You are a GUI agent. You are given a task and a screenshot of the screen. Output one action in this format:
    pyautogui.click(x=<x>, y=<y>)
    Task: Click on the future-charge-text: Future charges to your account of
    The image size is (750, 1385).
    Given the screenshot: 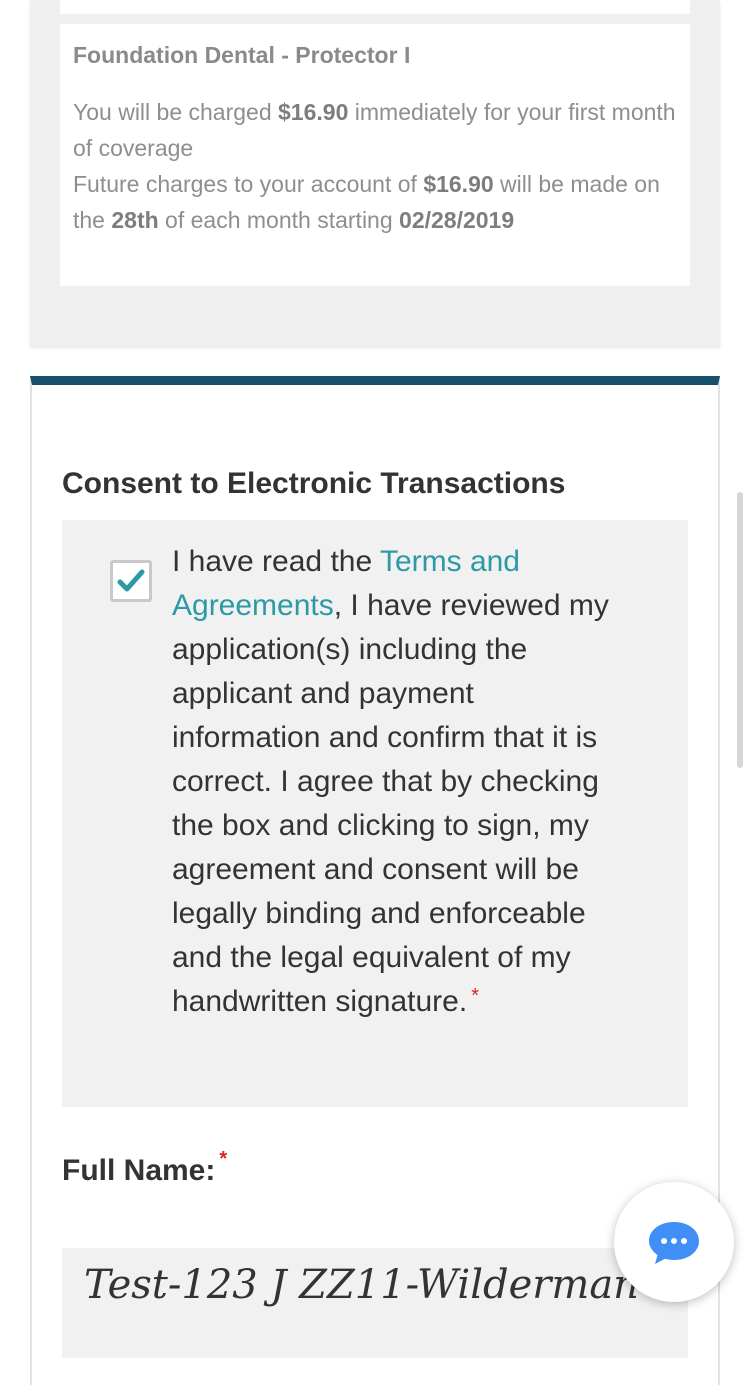 What is the action you would take?
    pyautogui.click(x=248, y=184)
    